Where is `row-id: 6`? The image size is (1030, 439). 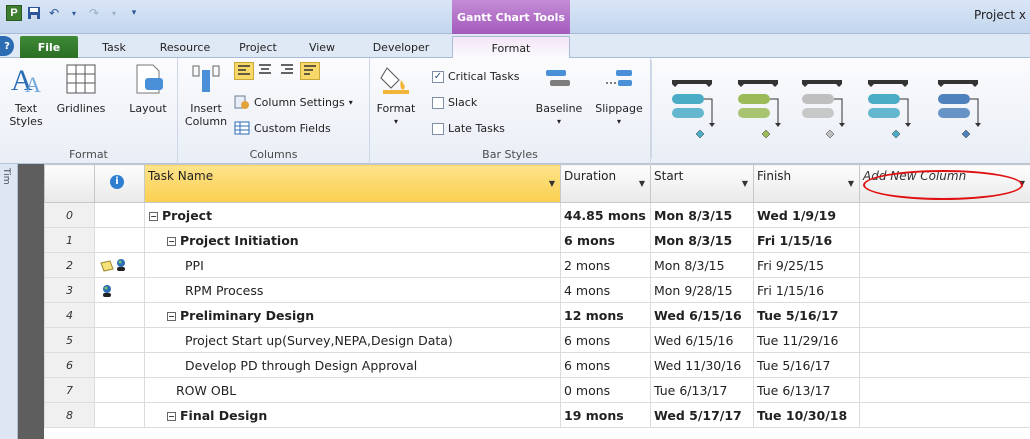 row-id: 6 is located at coordinates (69, 365).